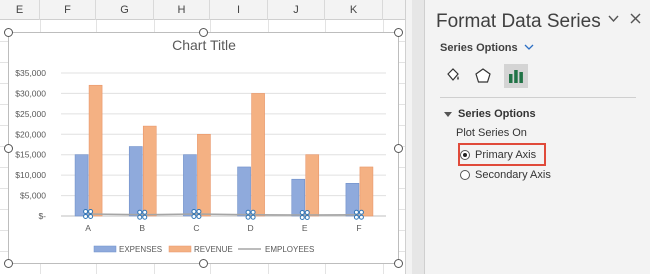 This screenshot has height=274, width=650. What do you see at coordinates (513, 175) in the screenshot?
I see `secondary-axis-label: Secondary Axis` at bounding box center [513, 175].